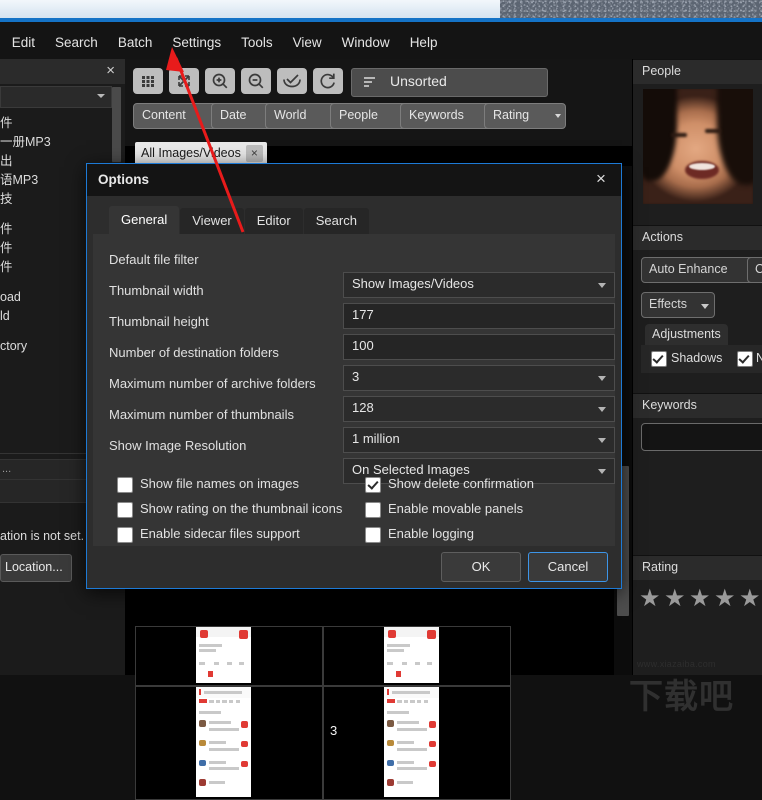 This screenshot has height=800, width=762. I want to click on form-row: Default file filter Show Images/Videos, so click(362, 273).